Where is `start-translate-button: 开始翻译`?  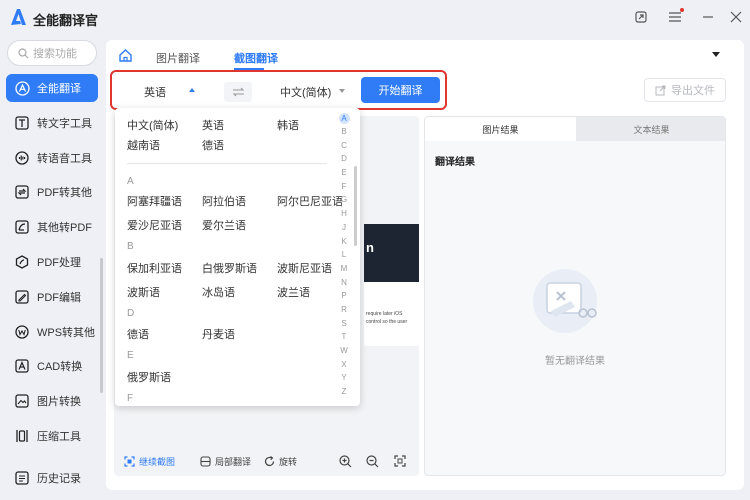
start-translate-button: 开始翻译 is located at coordinates (400, 90).